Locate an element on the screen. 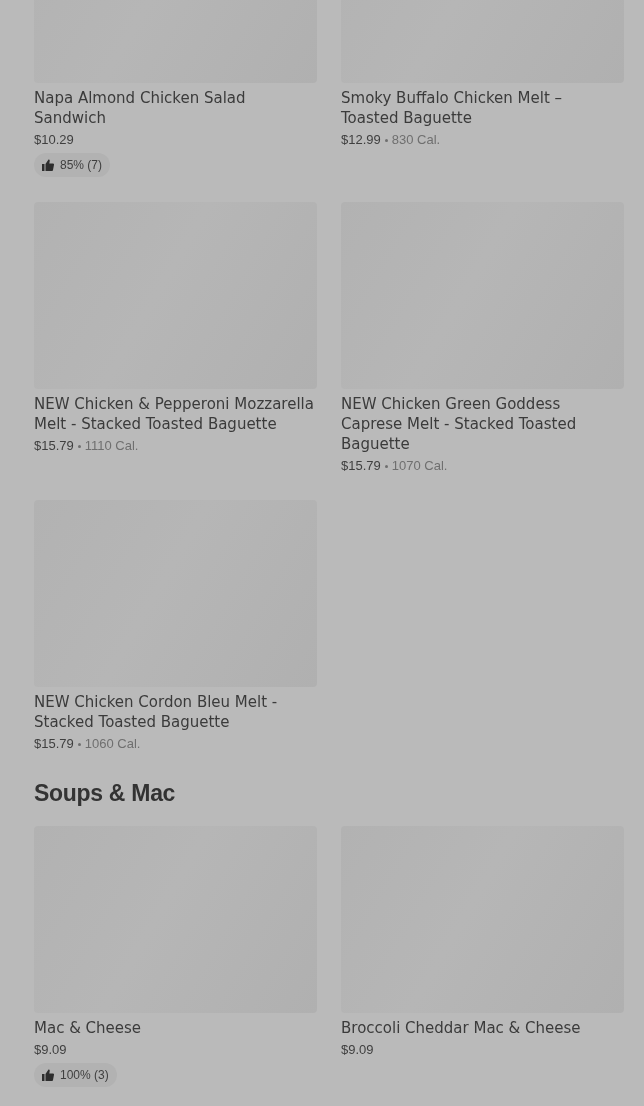 This screenshot has width=644, height=1106. item-calories: 1110 Cal. is located at coordinates (111, 446).